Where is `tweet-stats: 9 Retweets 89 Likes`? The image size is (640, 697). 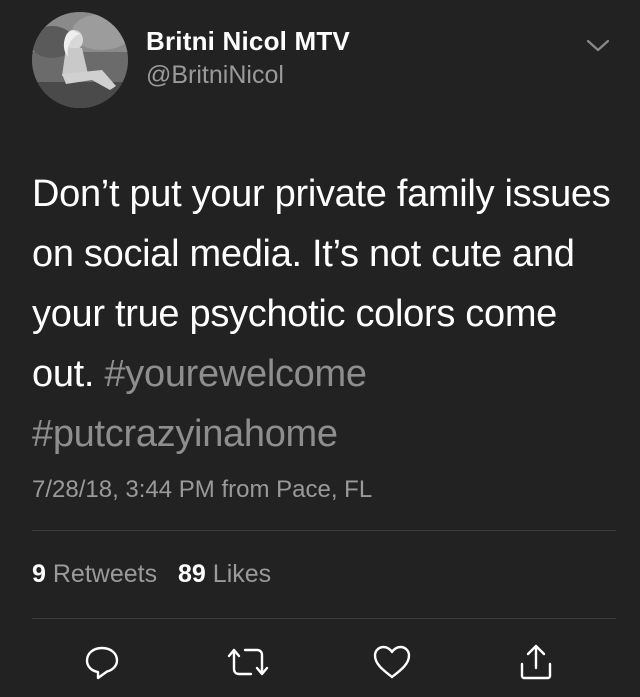 tweet-stats: 9 Retweets 89 Likes is located at coordinates (151, 574).